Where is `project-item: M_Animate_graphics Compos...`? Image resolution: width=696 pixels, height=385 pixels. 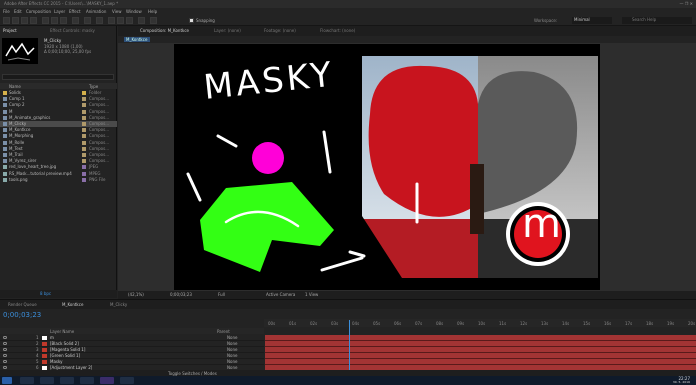
project-item: M_Animate_graphics Compos... is located at coordinates (58, 118).